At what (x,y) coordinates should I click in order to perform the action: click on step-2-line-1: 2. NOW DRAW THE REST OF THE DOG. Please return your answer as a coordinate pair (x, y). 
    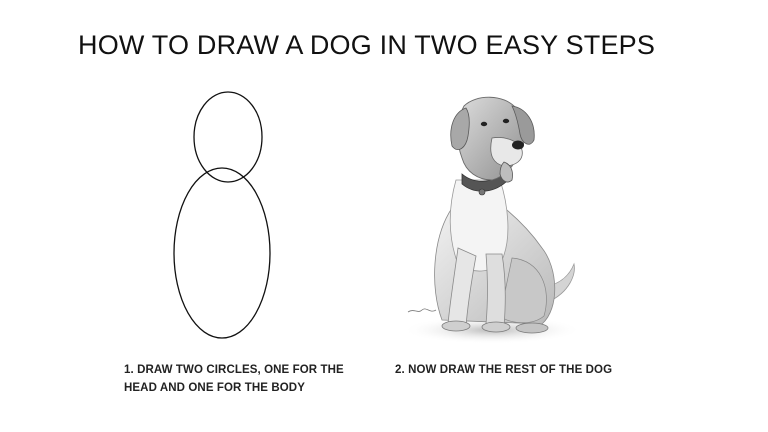
    Looking at the image, I should click on (504, 370).